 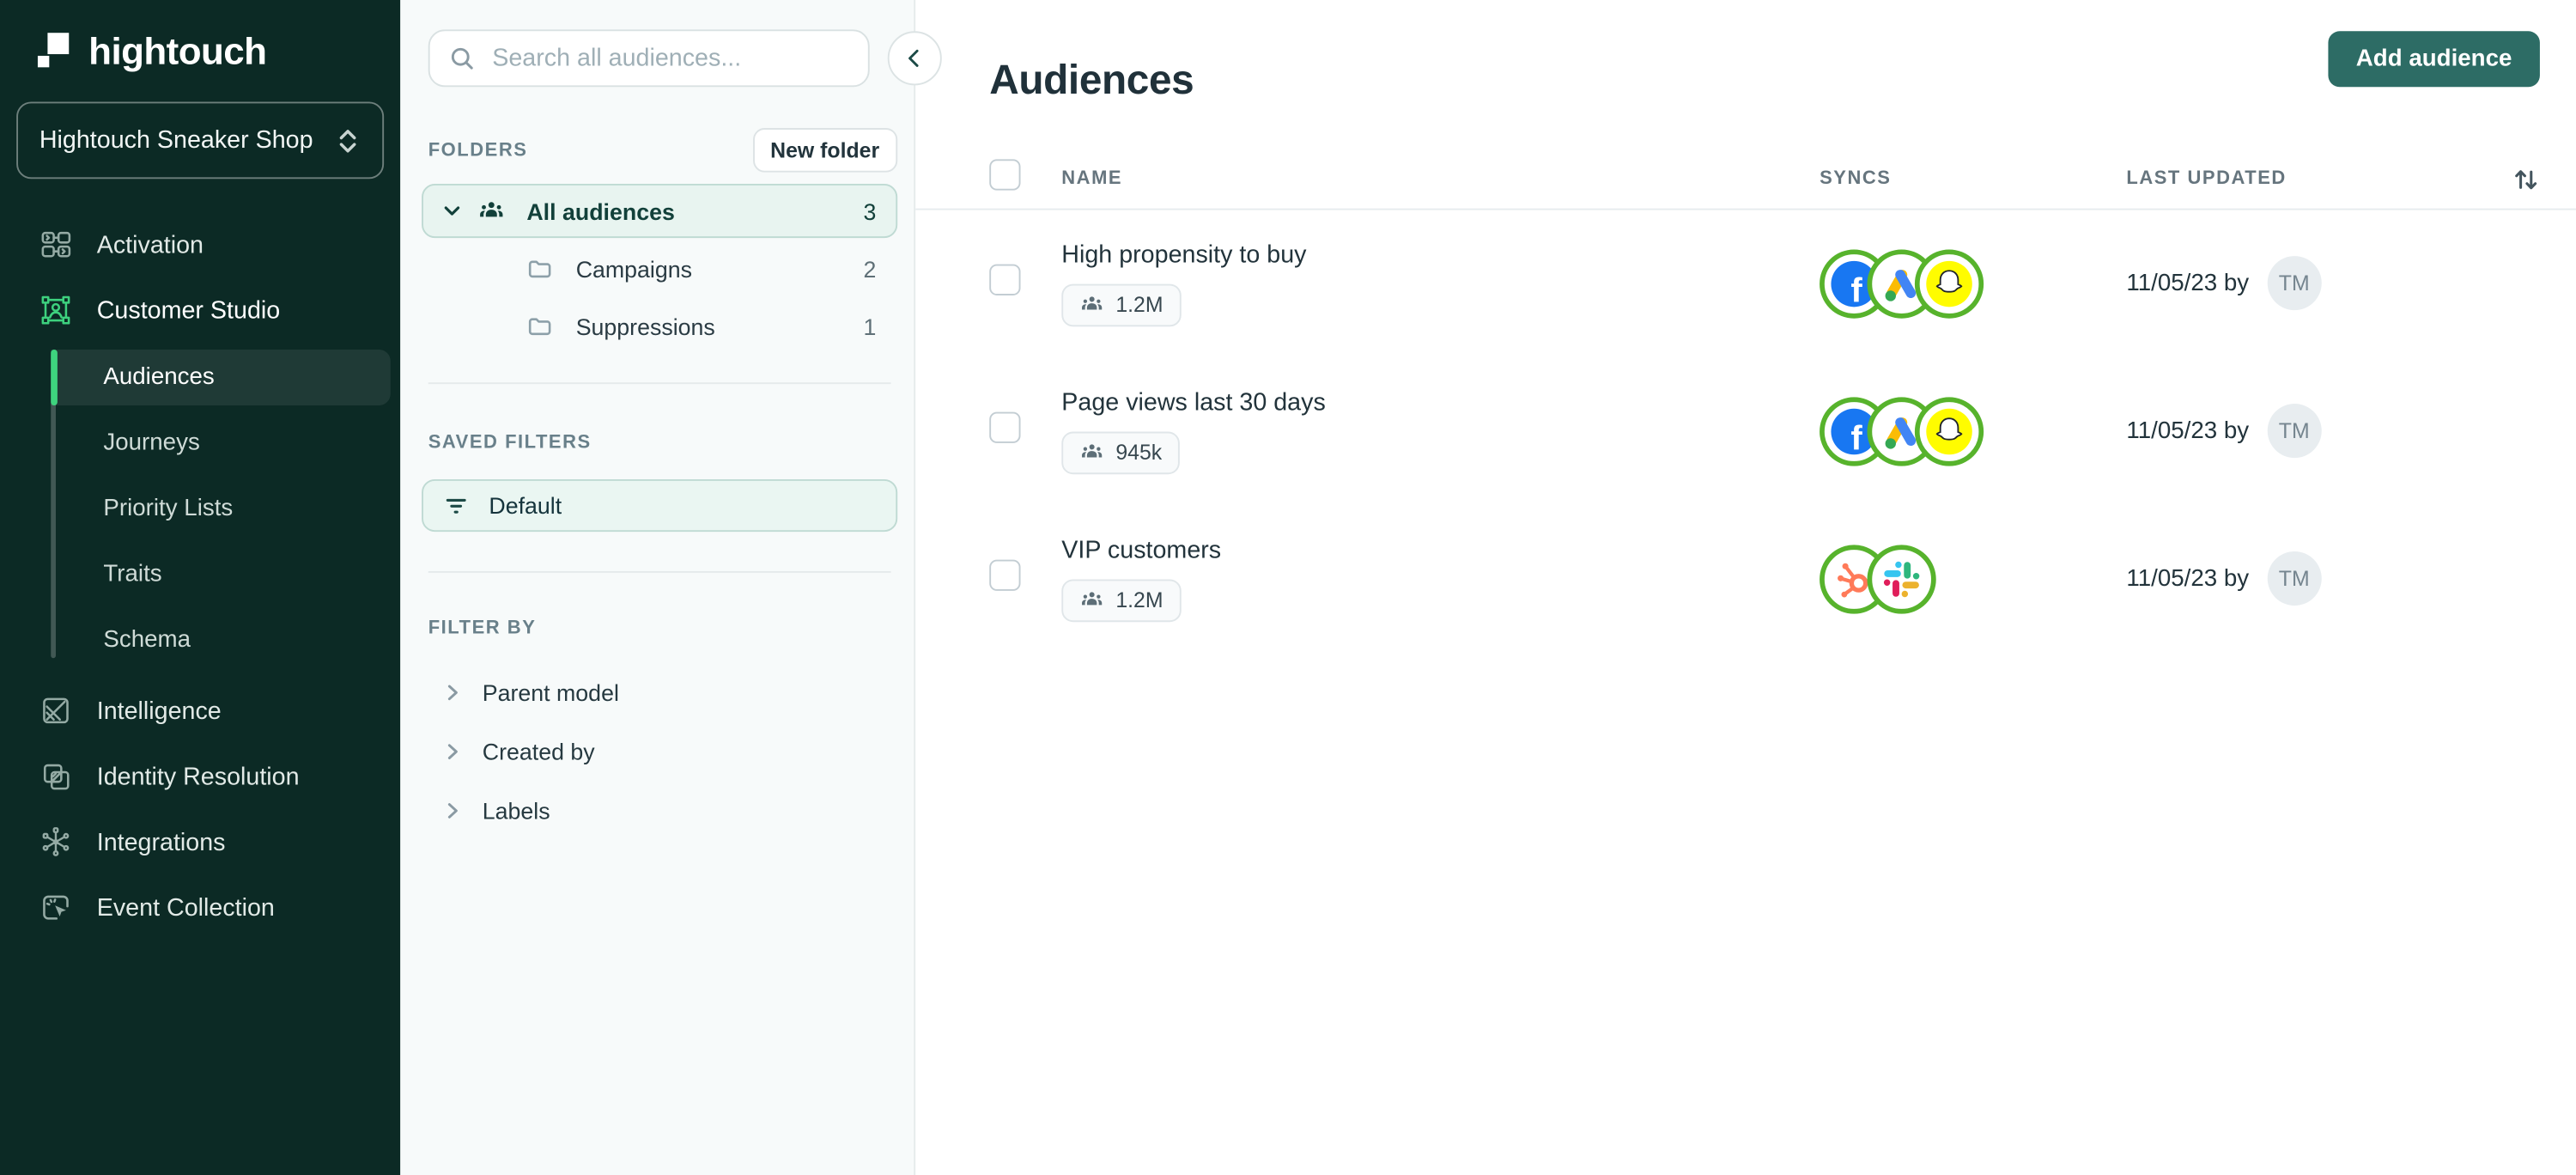 I want to click on panel-divider, so click(x=660, y=383).